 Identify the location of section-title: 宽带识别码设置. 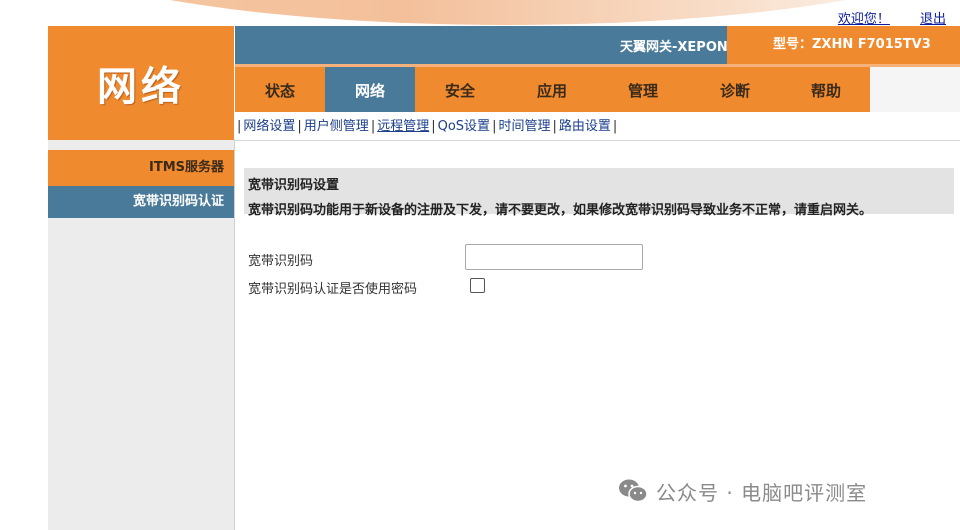
(294, 185).